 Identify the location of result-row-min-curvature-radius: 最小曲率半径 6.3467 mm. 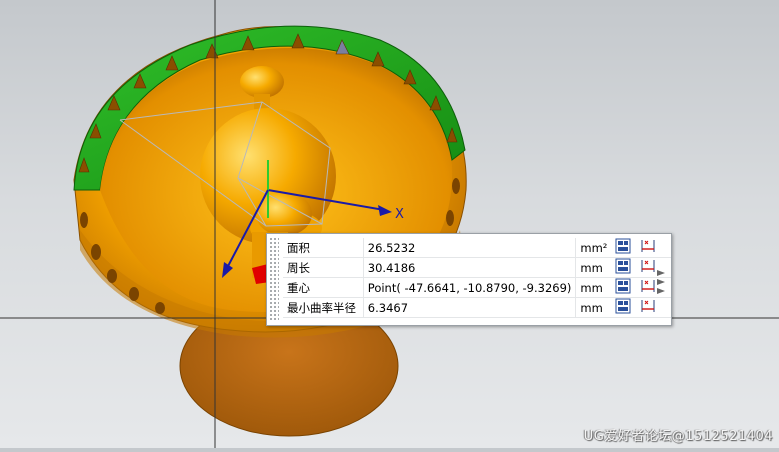
(477, 307).